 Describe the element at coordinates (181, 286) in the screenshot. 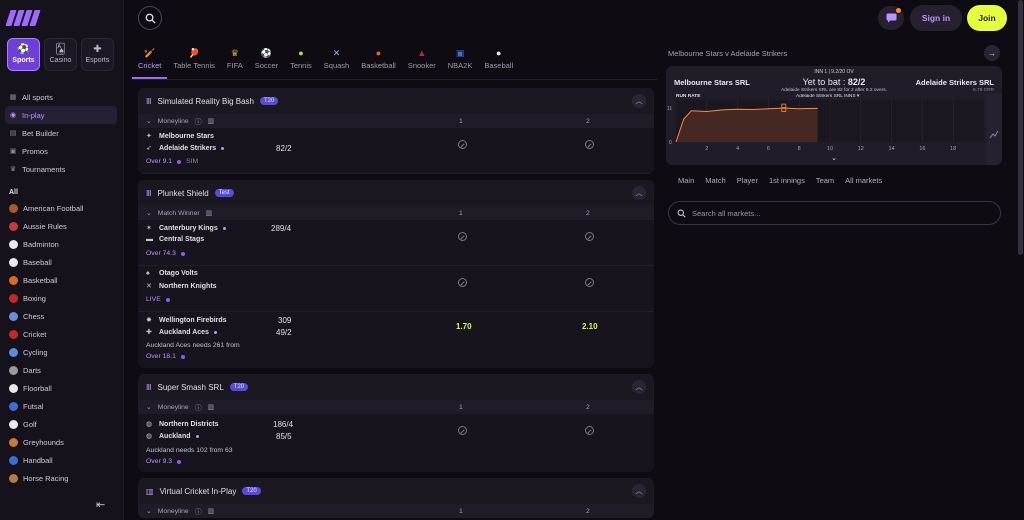

I see `away-team: ✕ Northern Knights` at that location.